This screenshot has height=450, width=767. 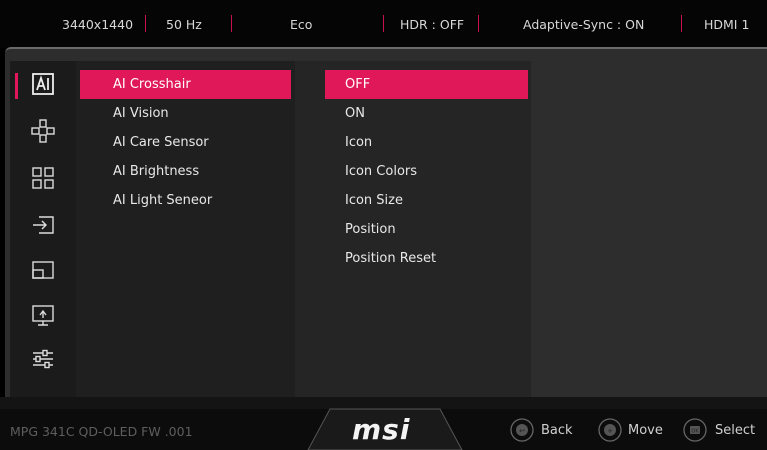 What do you see at coordinates (432, 24) in the screenshot?
I see `hdr-status: HDR : OFF` at bounding box center [432, 24].